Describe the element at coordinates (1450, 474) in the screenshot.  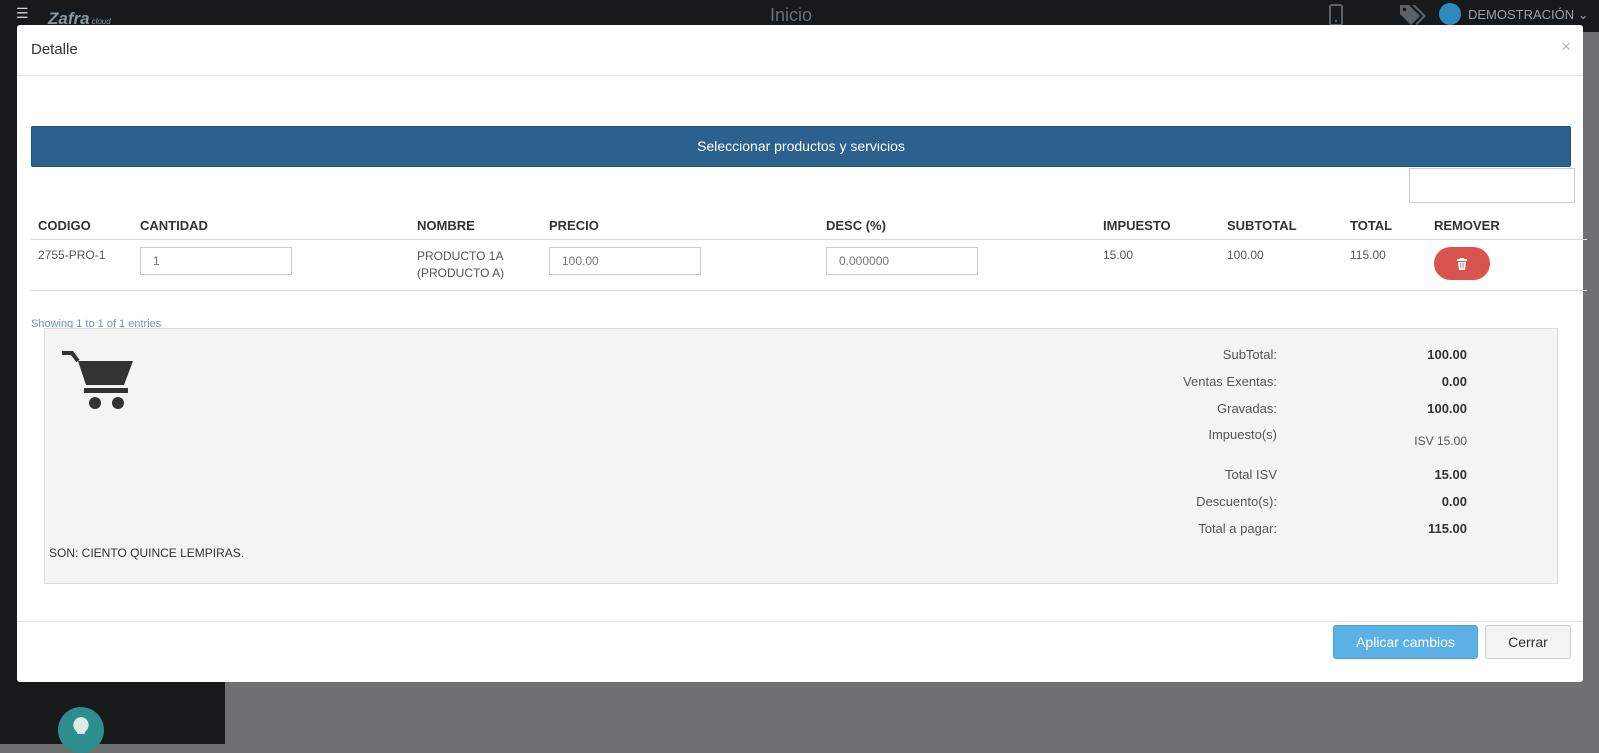
I see `total-isv-value: 15.00` at that location.